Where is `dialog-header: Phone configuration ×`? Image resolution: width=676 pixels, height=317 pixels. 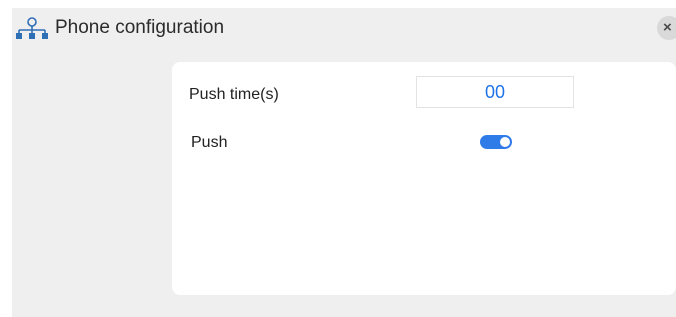 dialog-header: Phone configuration × is located at coordinates (344, 28).